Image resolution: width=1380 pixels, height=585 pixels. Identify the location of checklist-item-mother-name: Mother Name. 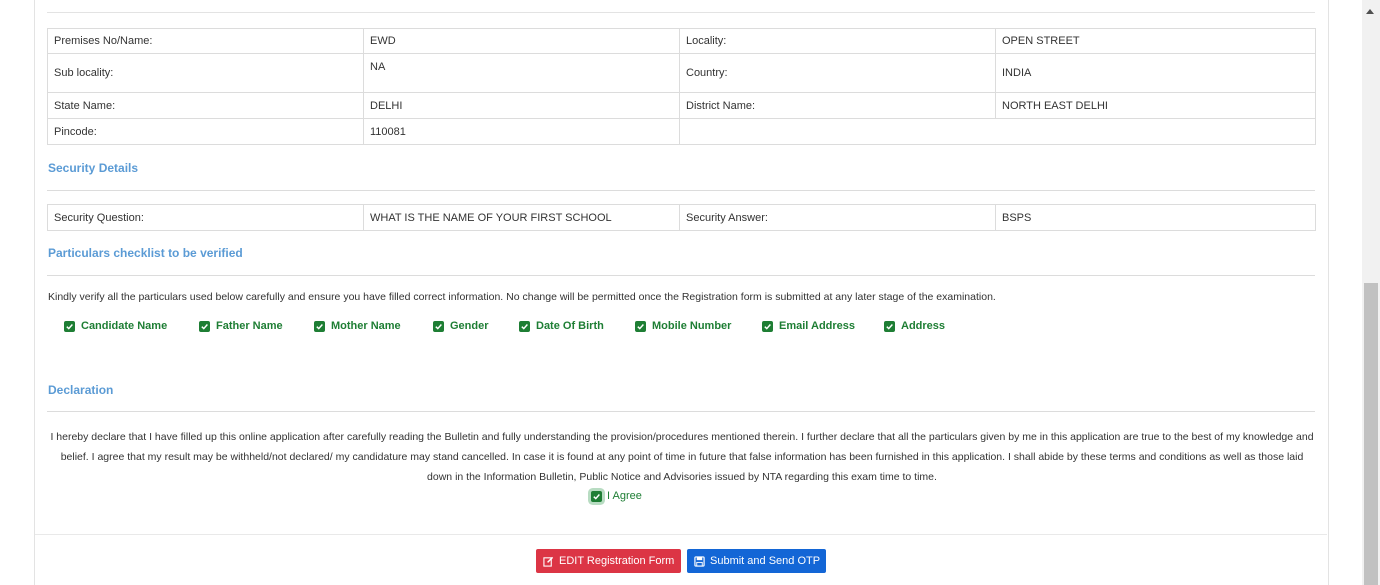
(357, 326).